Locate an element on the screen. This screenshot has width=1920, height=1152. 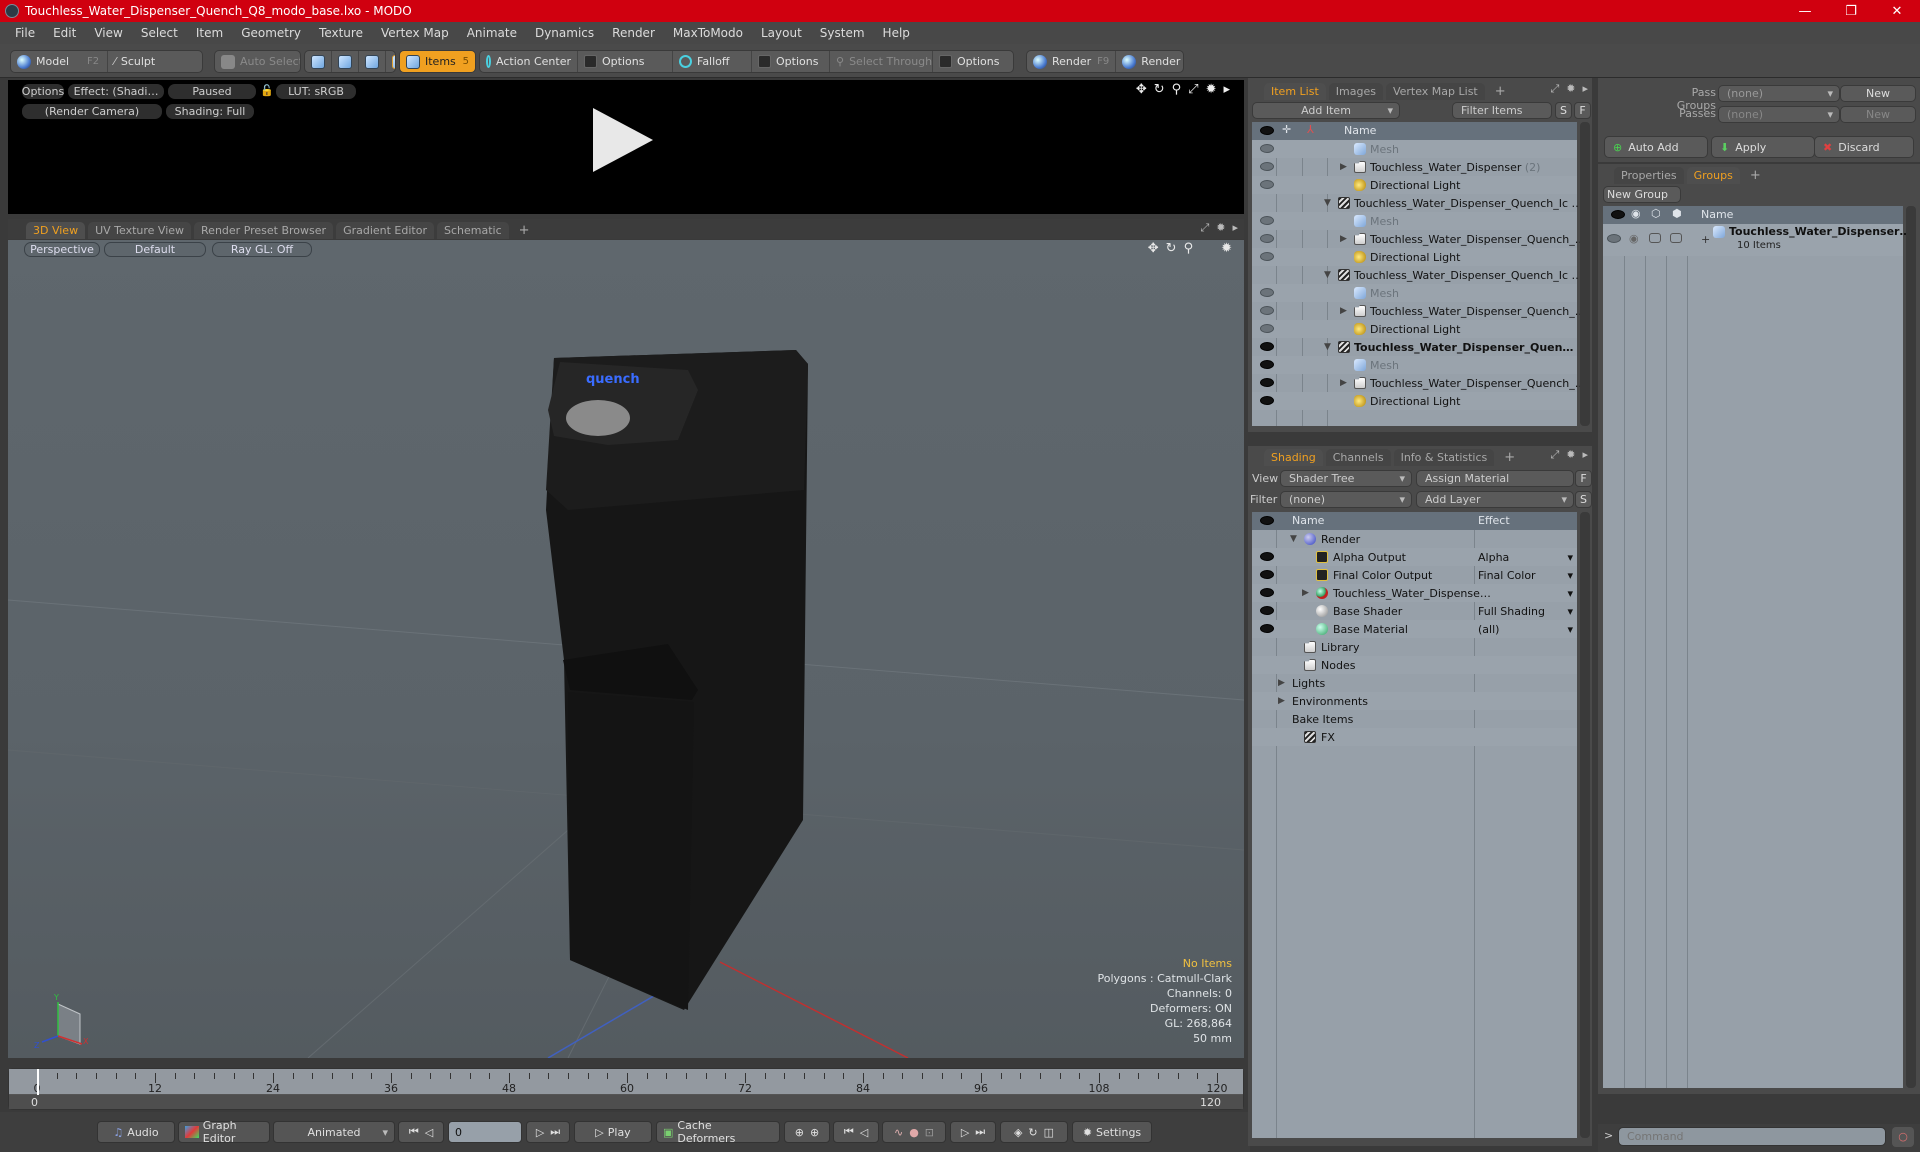
menu-layout: Layout is located at coordinates (781, 33).